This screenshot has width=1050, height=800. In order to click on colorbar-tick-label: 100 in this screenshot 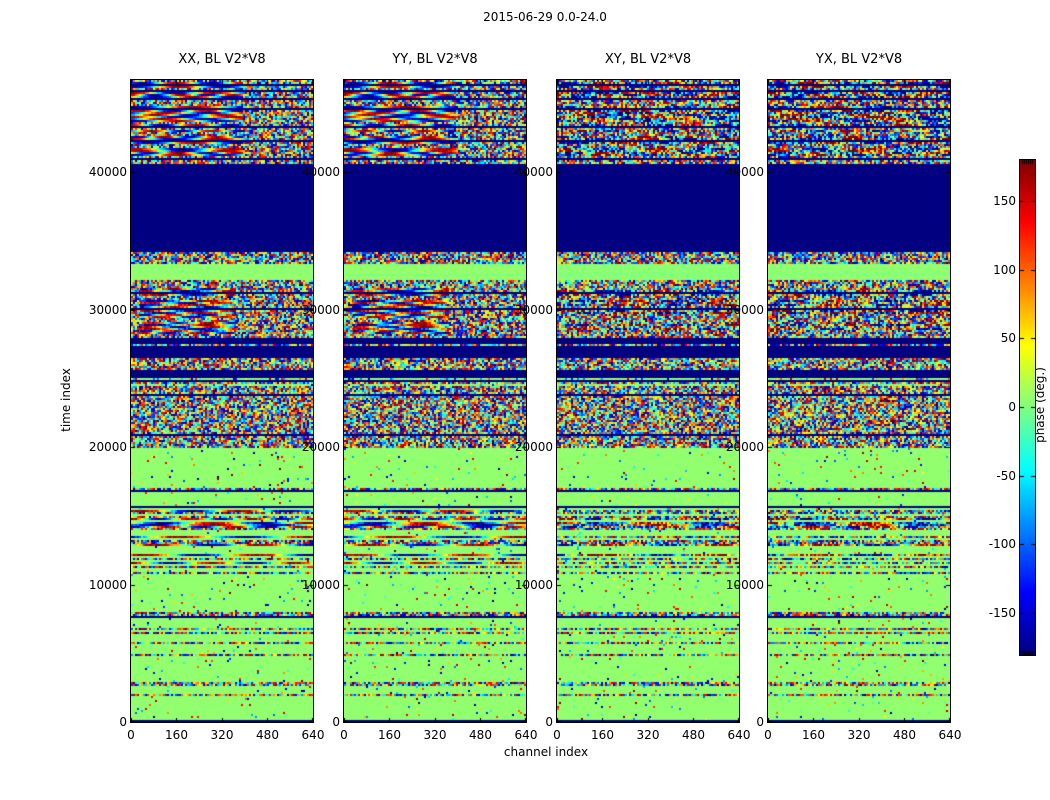, I will do `click(1004, 270)`.